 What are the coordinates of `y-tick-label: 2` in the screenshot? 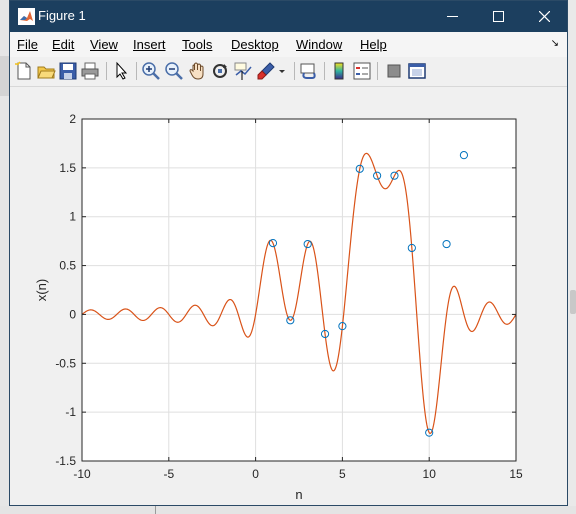 It's located at (72, 119).